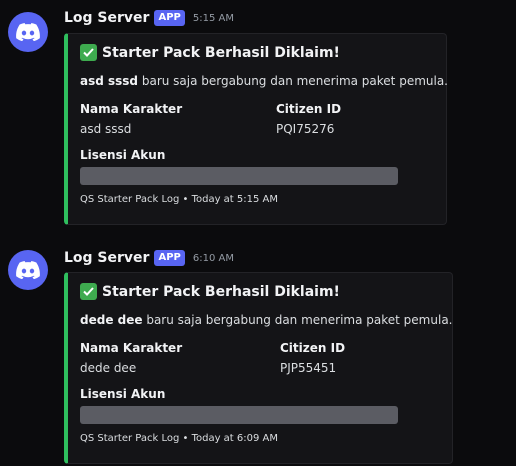 This screenshot has width=516, height=466. I want to click on message-header: Log Server APP 6:10 AM, so click(149, 258).